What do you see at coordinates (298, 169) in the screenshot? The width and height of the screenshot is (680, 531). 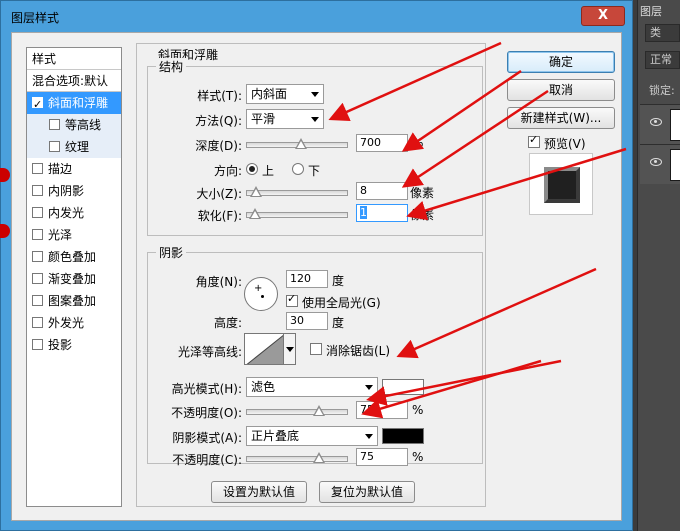 I see `direction-down-radio` at bounding box center [298, 169].